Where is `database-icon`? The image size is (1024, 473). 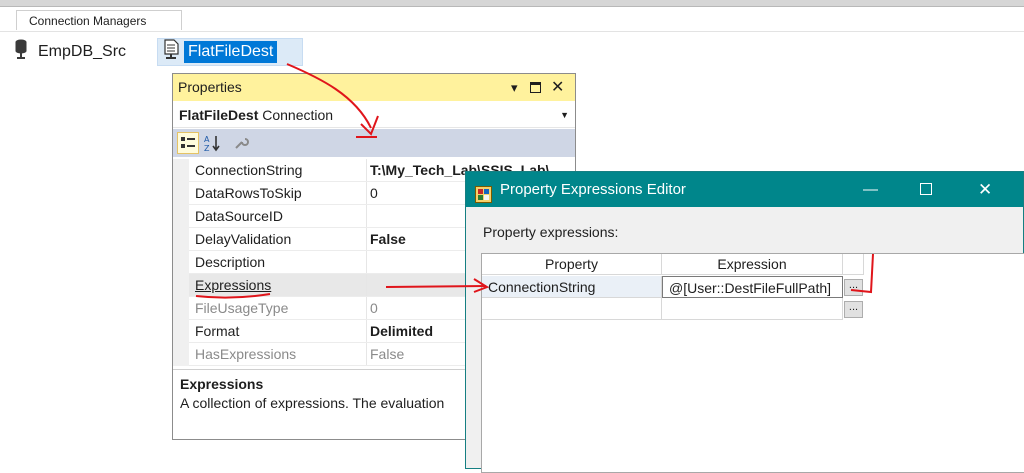 database-icon is located at coordinates (21, 51).